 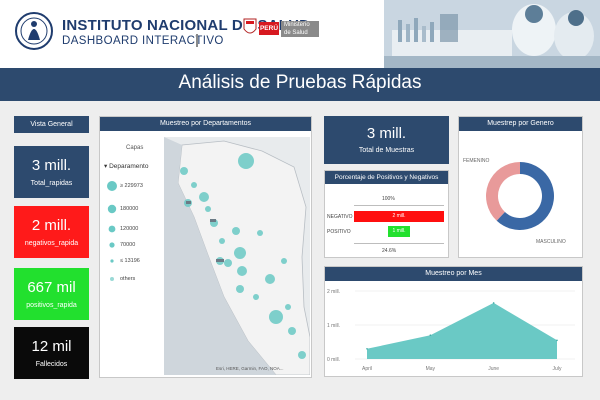 What do you see at coordinates (129, 209) in the screenshot?
I see `legend-item: 180000` at bounding box center [129, 209].